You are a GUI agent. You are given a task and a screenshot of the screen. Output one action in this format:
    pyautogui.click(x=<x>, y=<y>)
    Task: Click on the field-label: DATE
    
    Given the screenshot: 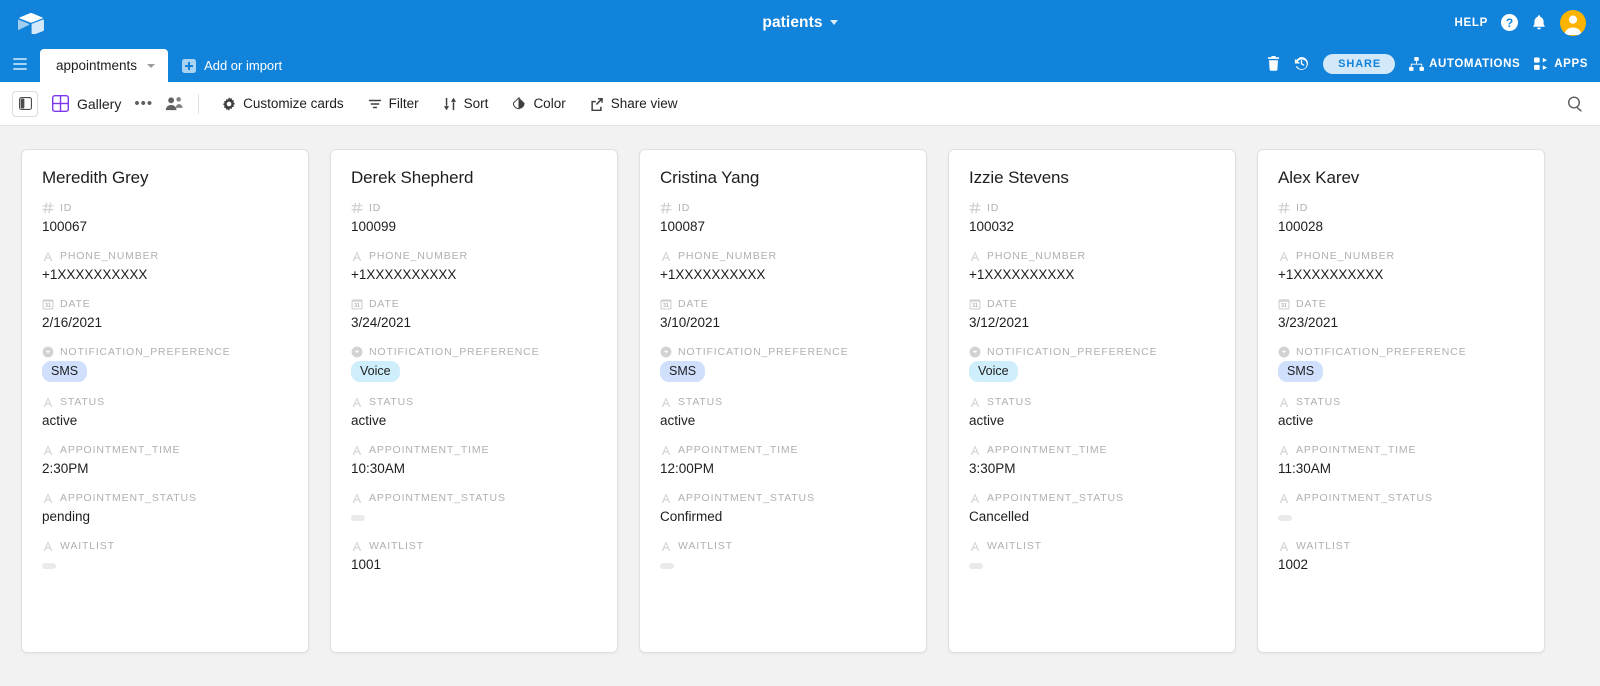 What is the action you would take?
    pyautogui.click(x=1311, y=303)
    